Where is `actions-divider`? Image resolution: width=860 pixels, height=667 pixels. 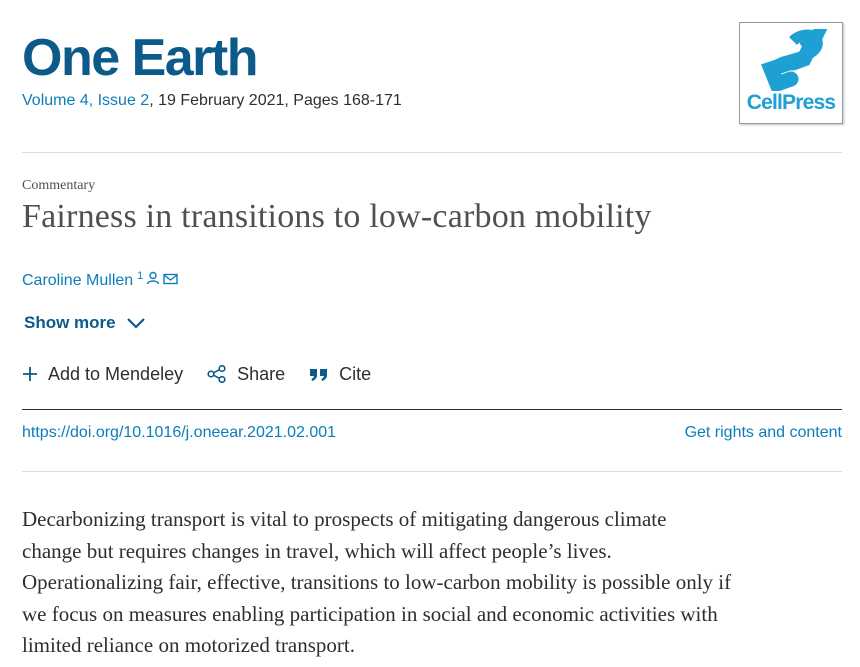
actions-divider is located at coordinates (432, 409).